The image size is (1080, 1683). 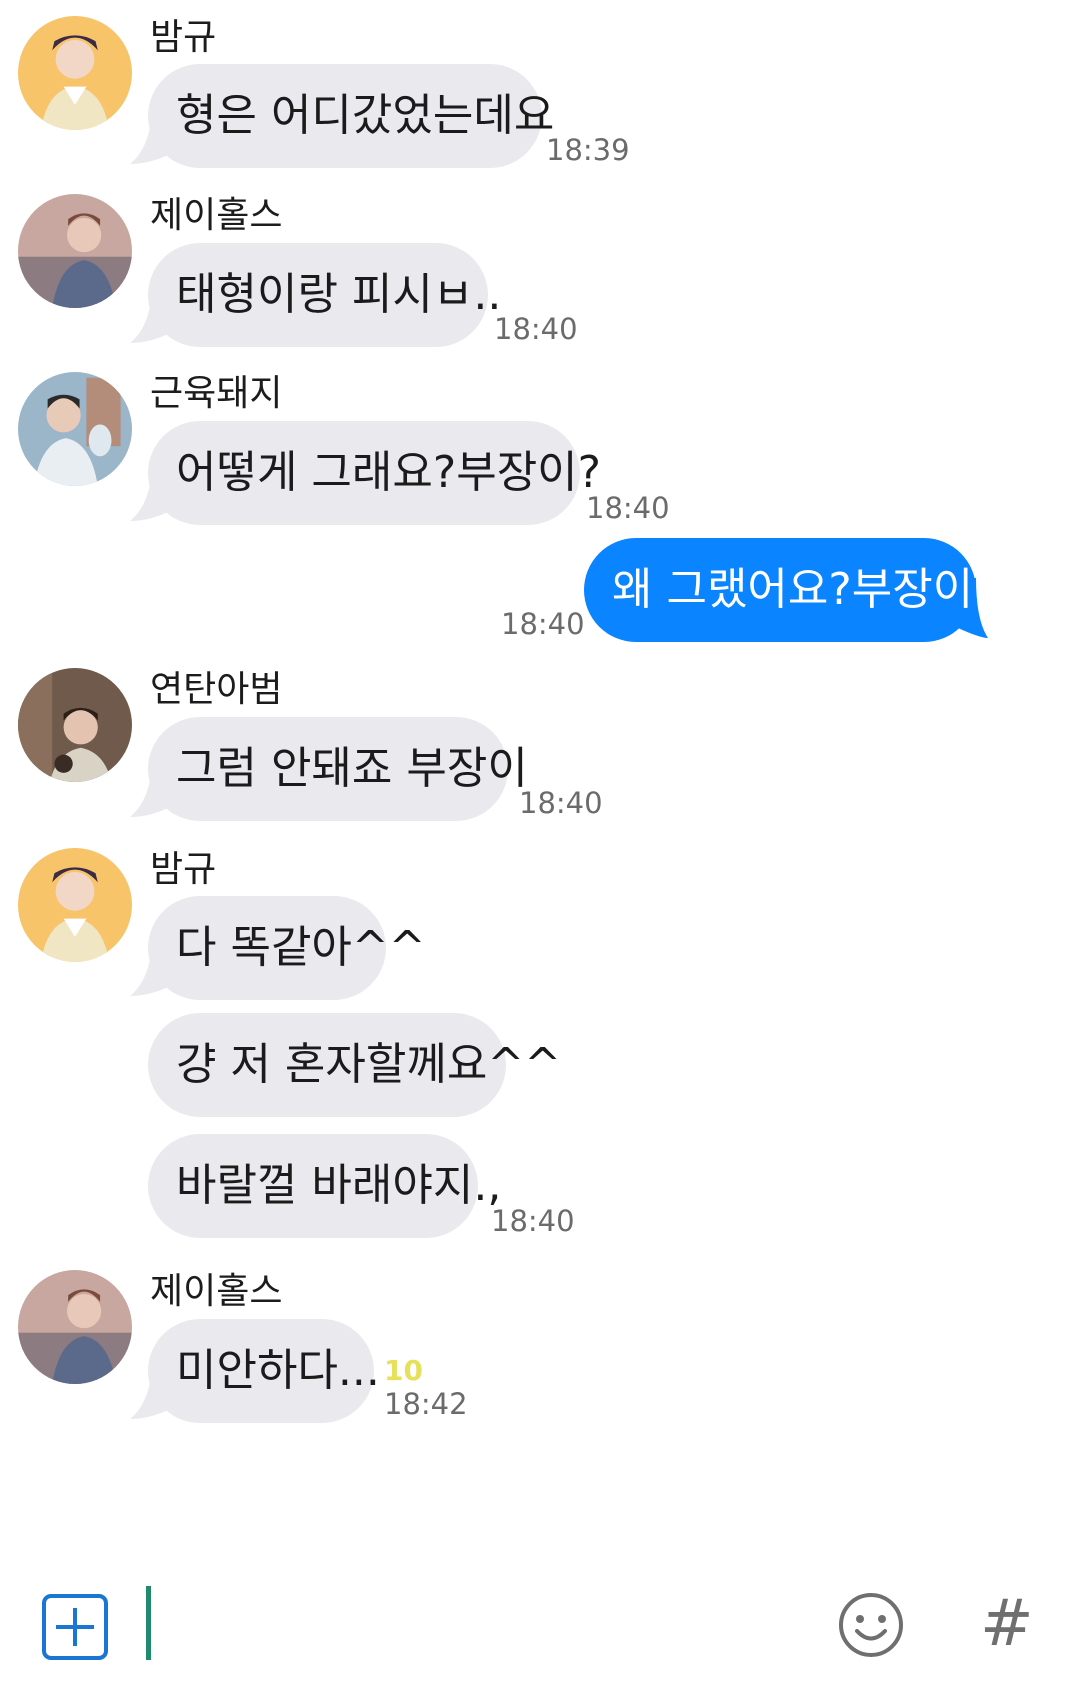 What do you see at coordinates (75, 725) in the screenshot?
I see `avatar-yeontan` at bounding box center [75, 725].